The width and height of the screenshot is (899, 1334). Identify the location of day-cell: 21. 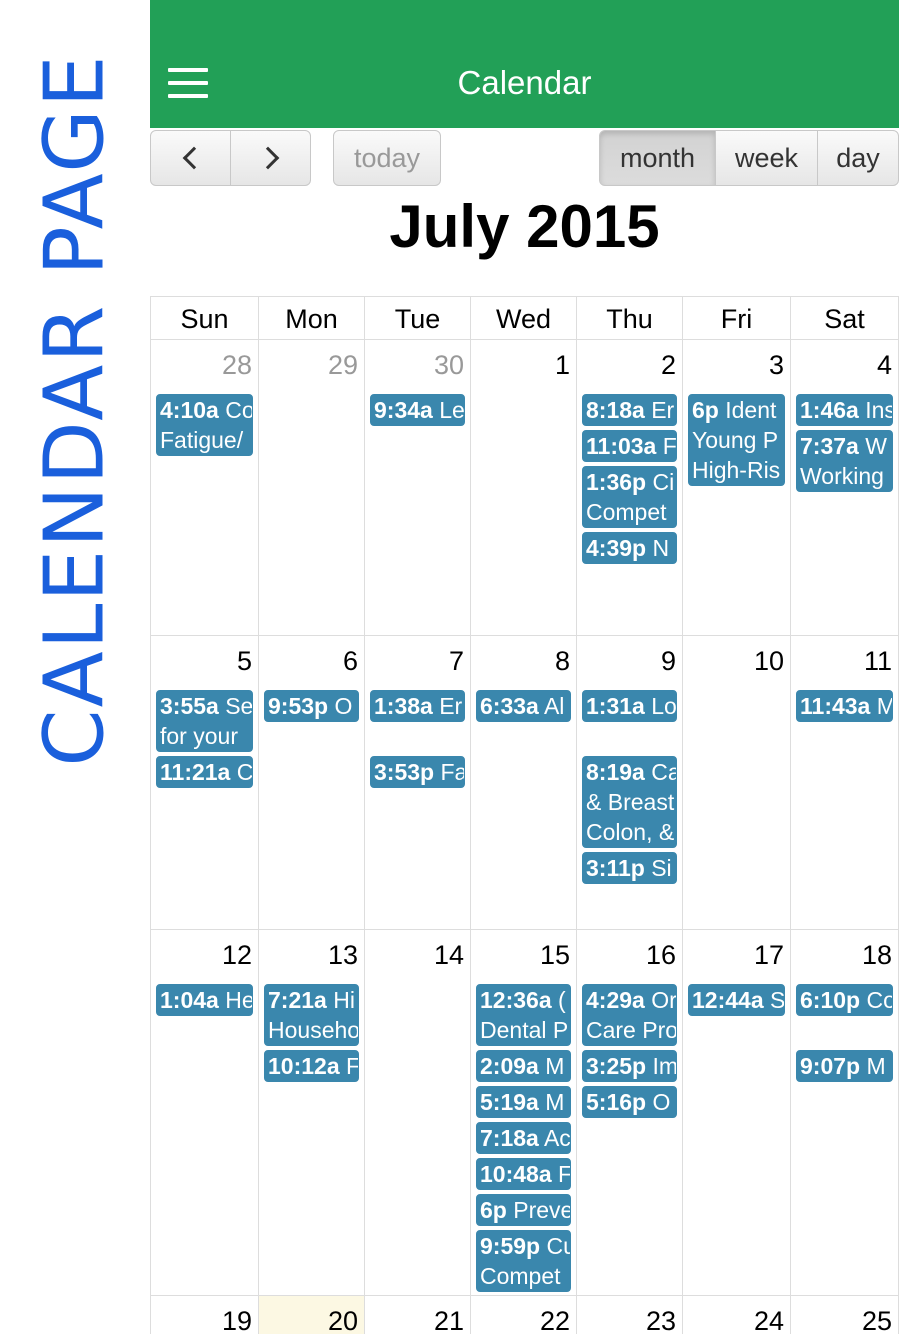
(417, 1315).